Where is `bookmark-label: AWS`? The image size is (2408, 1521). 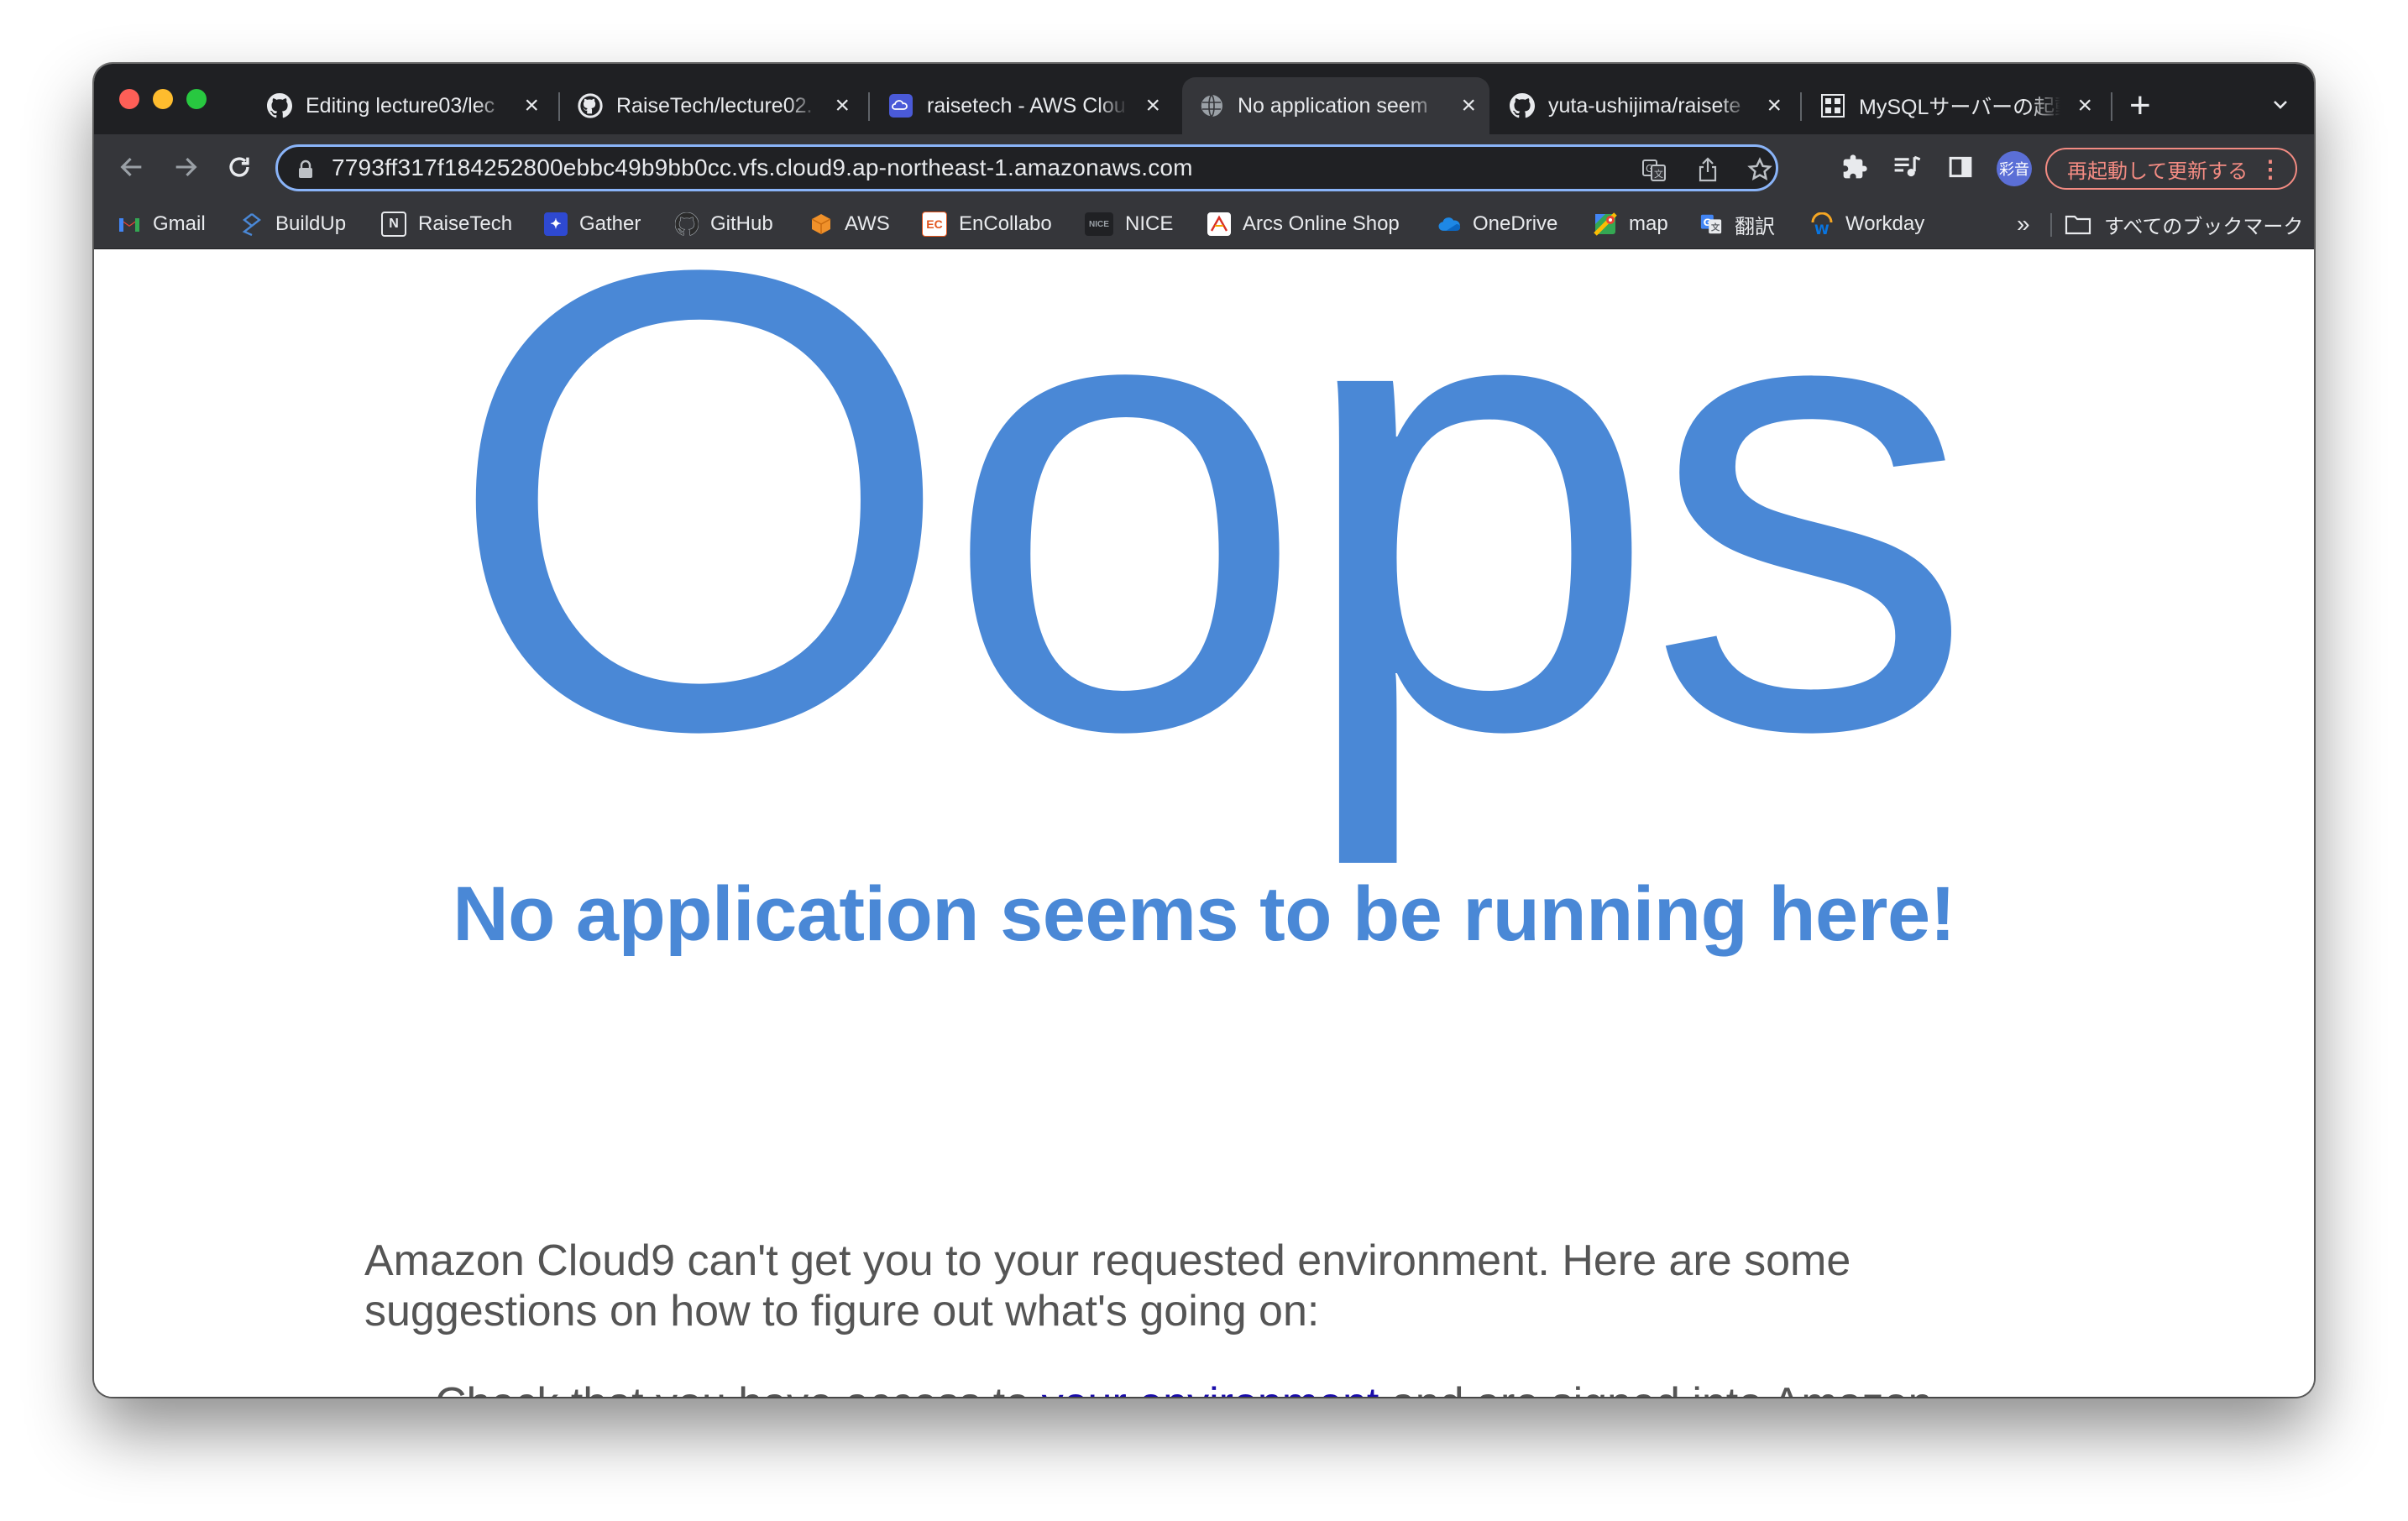 bookmark-label: AWS is located at coordinates (868, 223).